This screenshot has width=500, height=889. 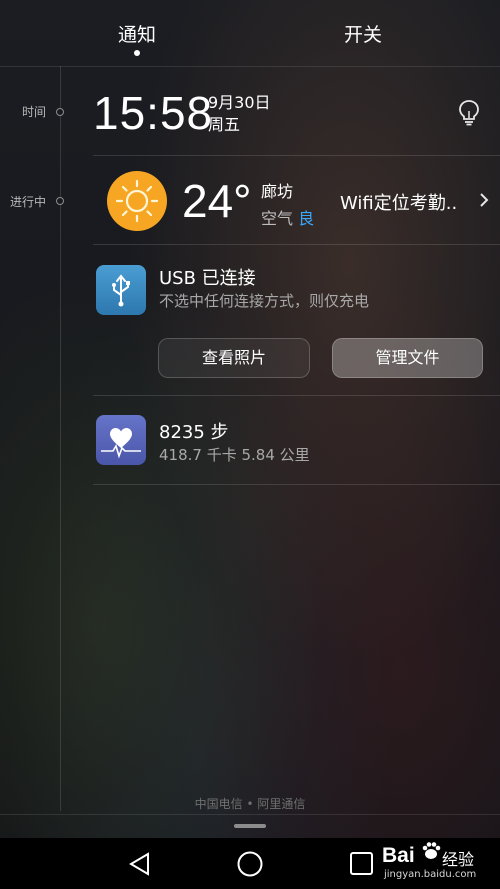 What do you see at coordinates (60, 112) in the screenshot?
I see `timeline-dot-time` at bounding box center [60, 112].